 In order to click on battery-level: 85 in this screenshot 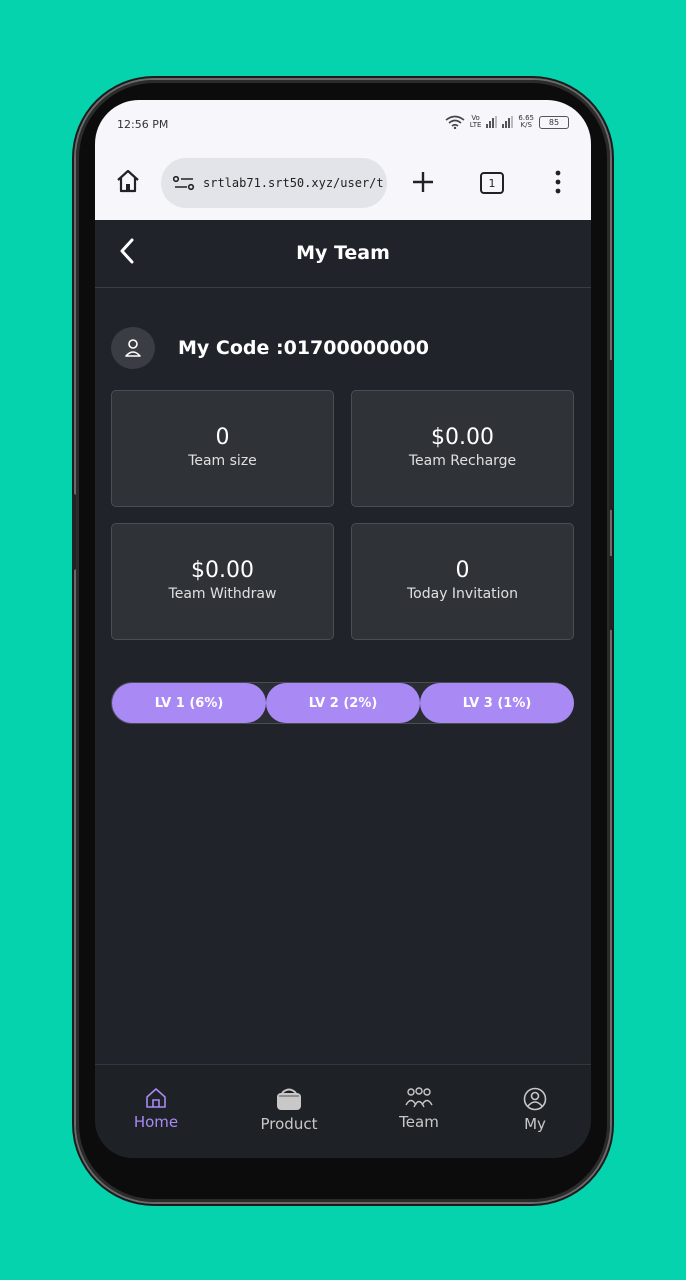, I will do `click(554, 122)`.